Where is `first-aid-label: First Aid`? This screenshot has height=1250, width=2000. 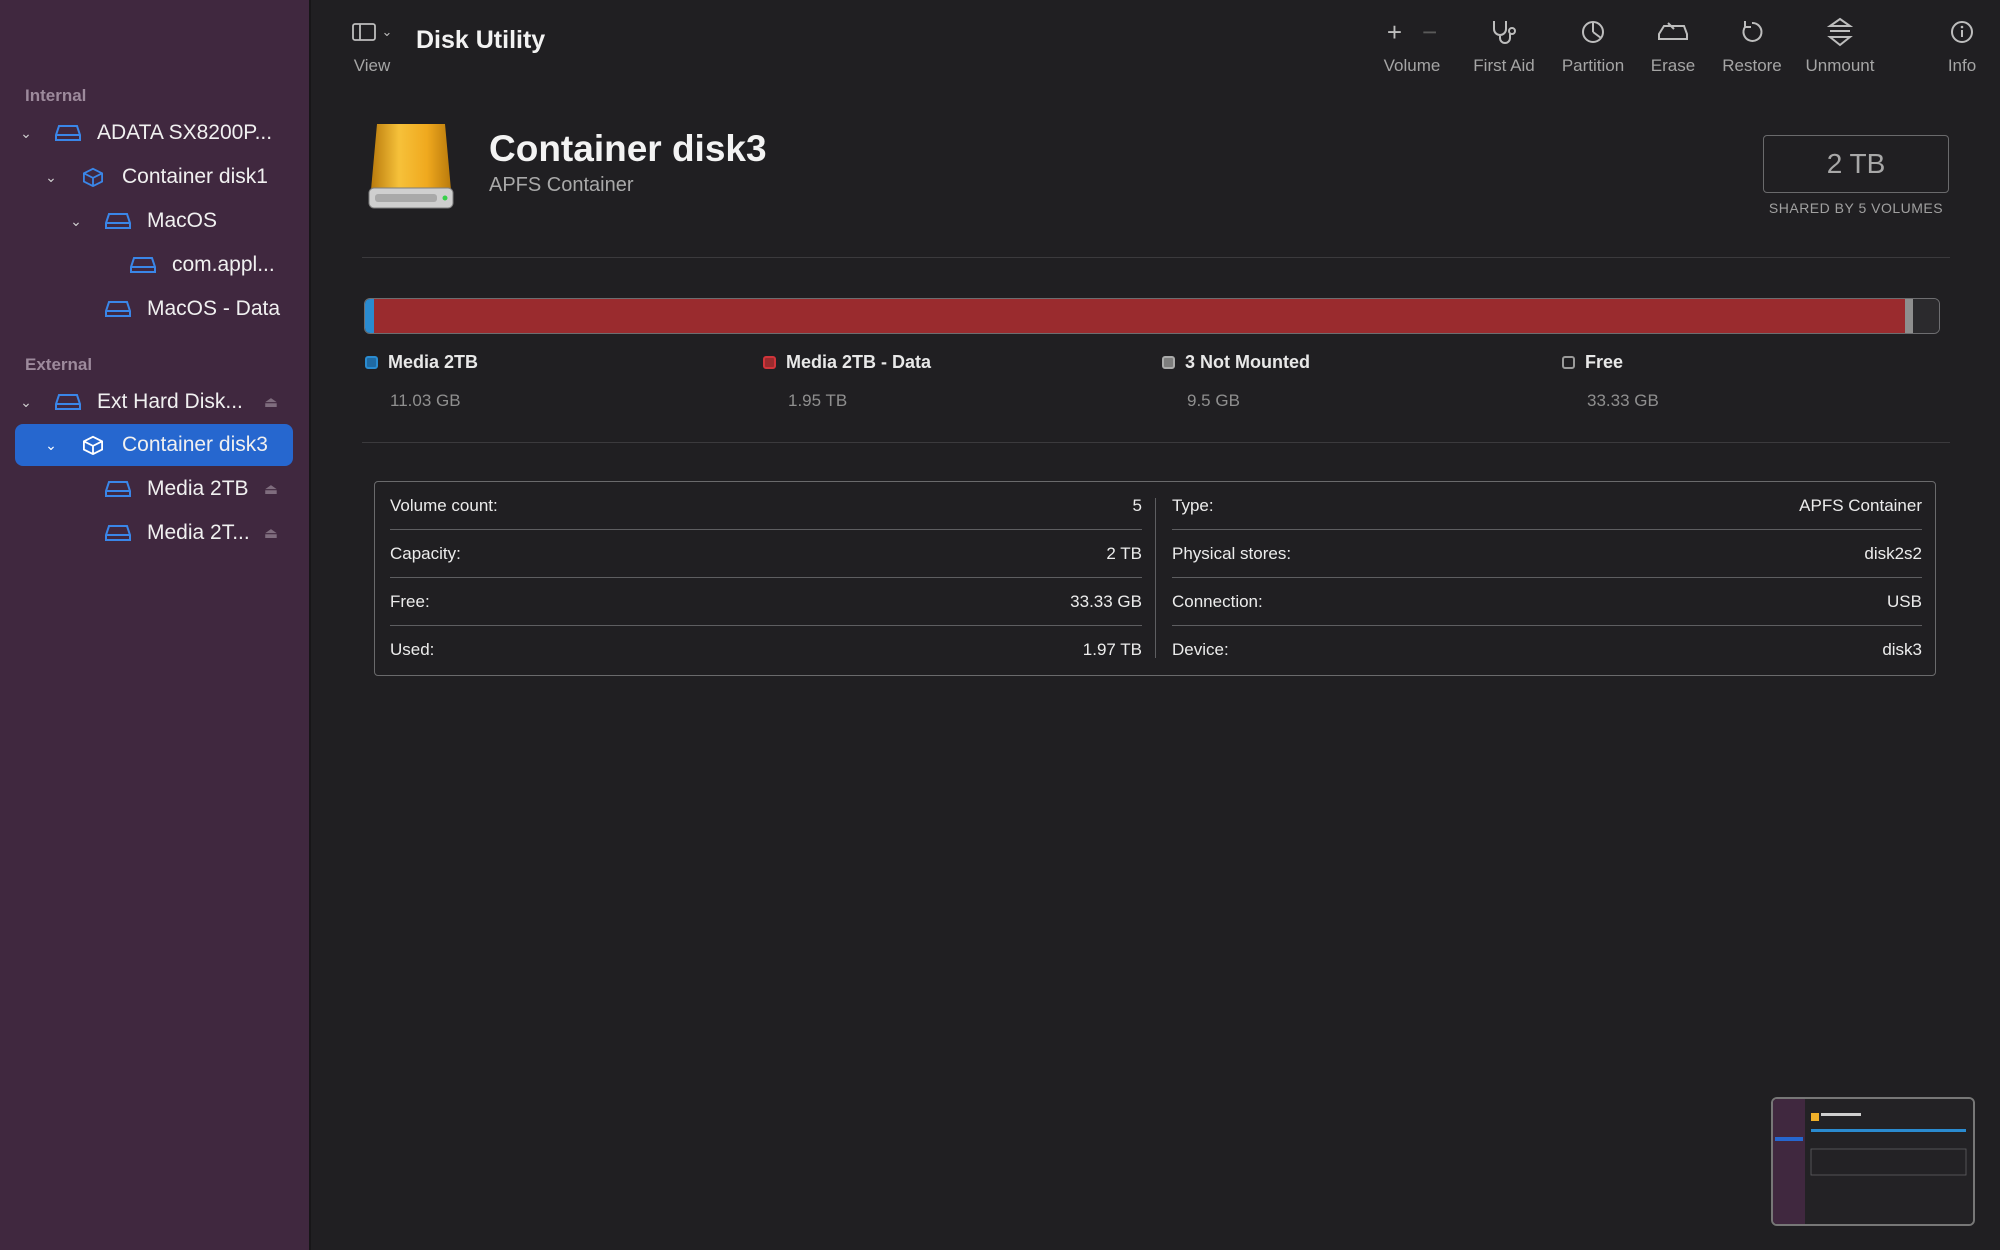
first-aid-label: First Aid is located at coordinates (1504, 65).